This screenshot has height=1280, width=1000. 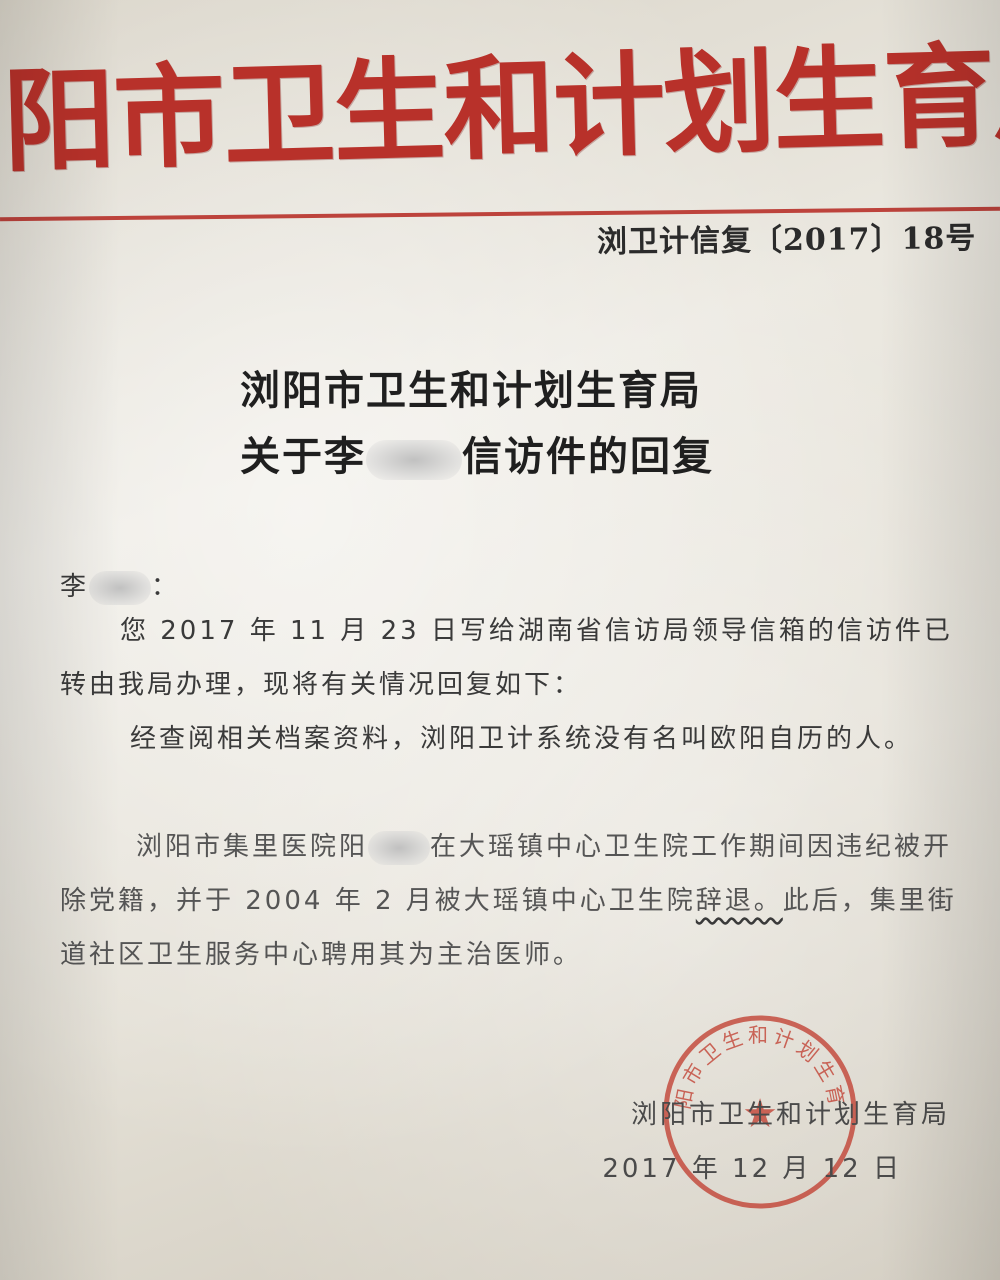 I want to click on title-prefix: 关于李, so click(x=303, y=456).